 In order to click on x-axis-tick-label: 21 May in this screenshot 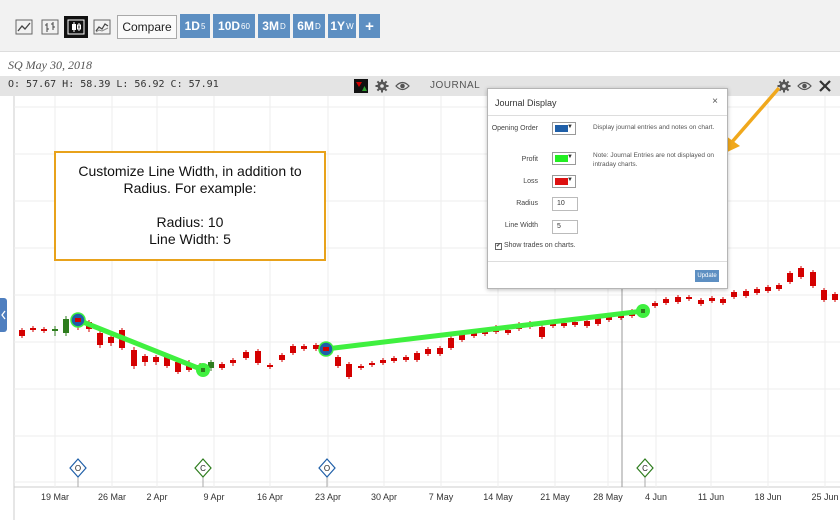, I will do `click(555, 497)`.